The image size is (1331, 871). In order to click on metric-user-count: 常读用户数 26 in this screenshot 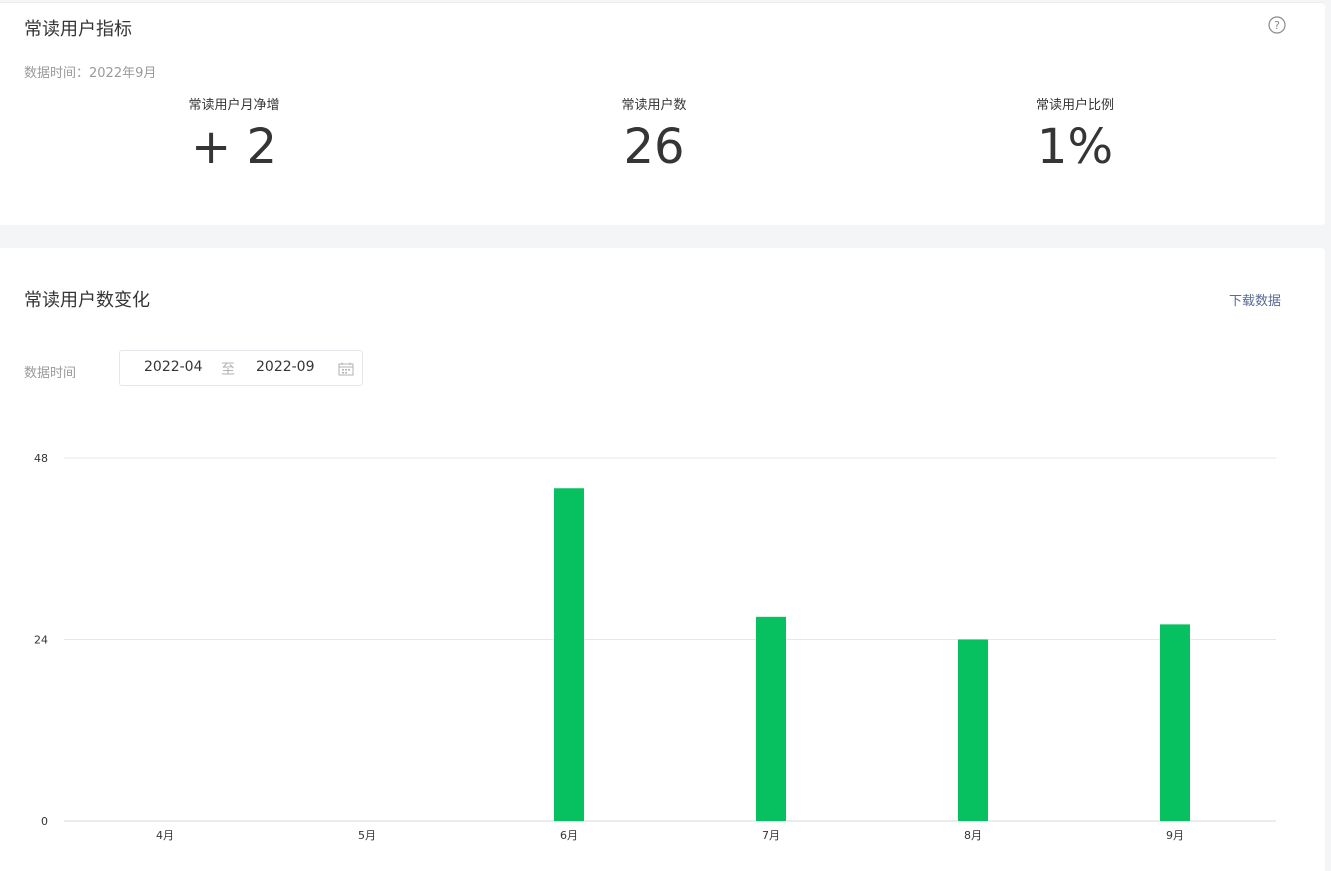, I will do `click(654, 137)`.